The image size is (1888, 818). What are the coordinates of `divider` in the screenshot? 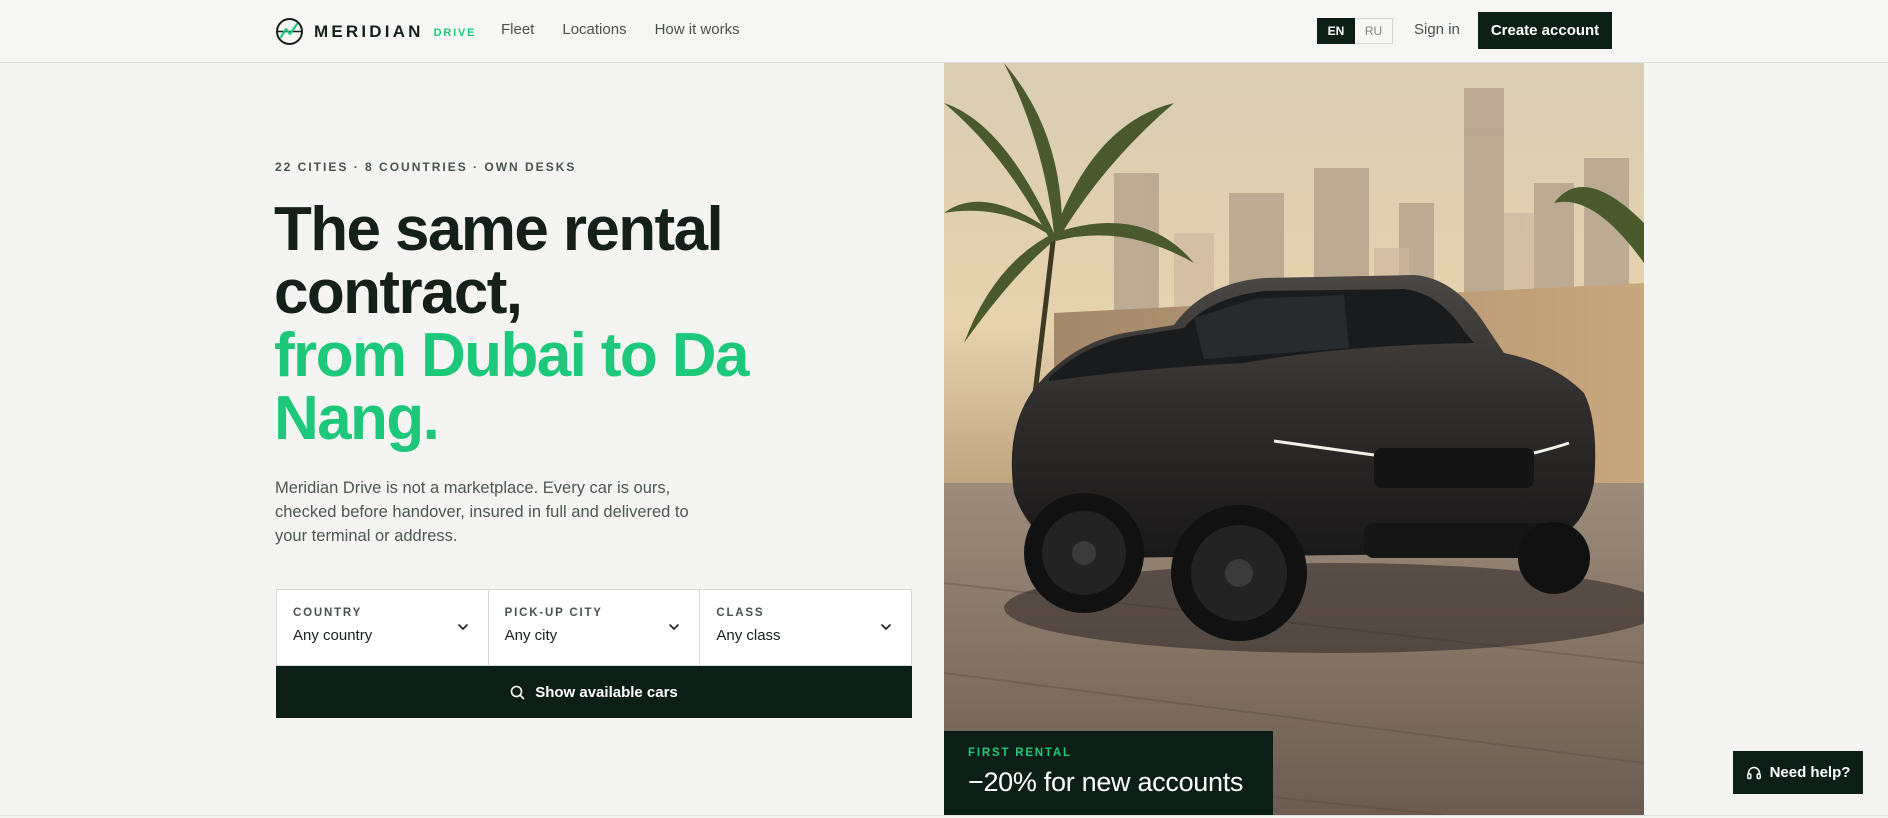 It's located at (944, 815).